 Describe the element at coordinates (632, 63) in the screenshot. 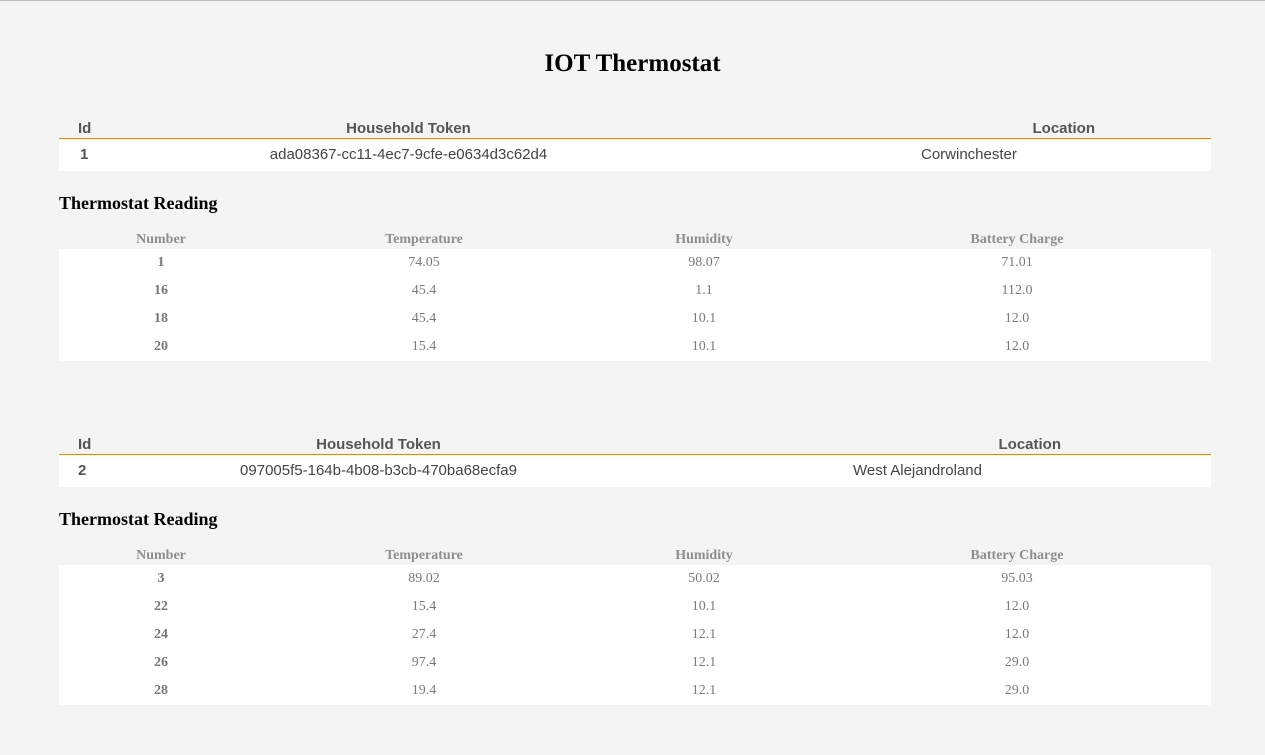

I see `page-title: IOT Thermostat` at that location.